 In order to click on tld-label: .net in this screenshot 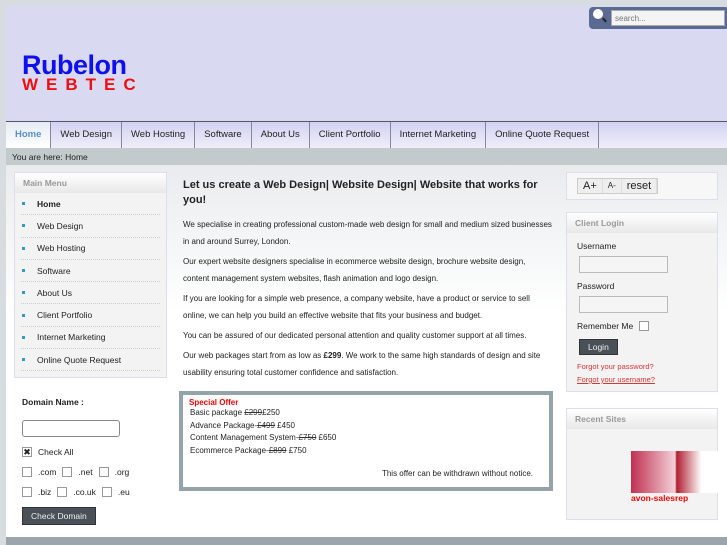, I will do `click(85, 472)`.